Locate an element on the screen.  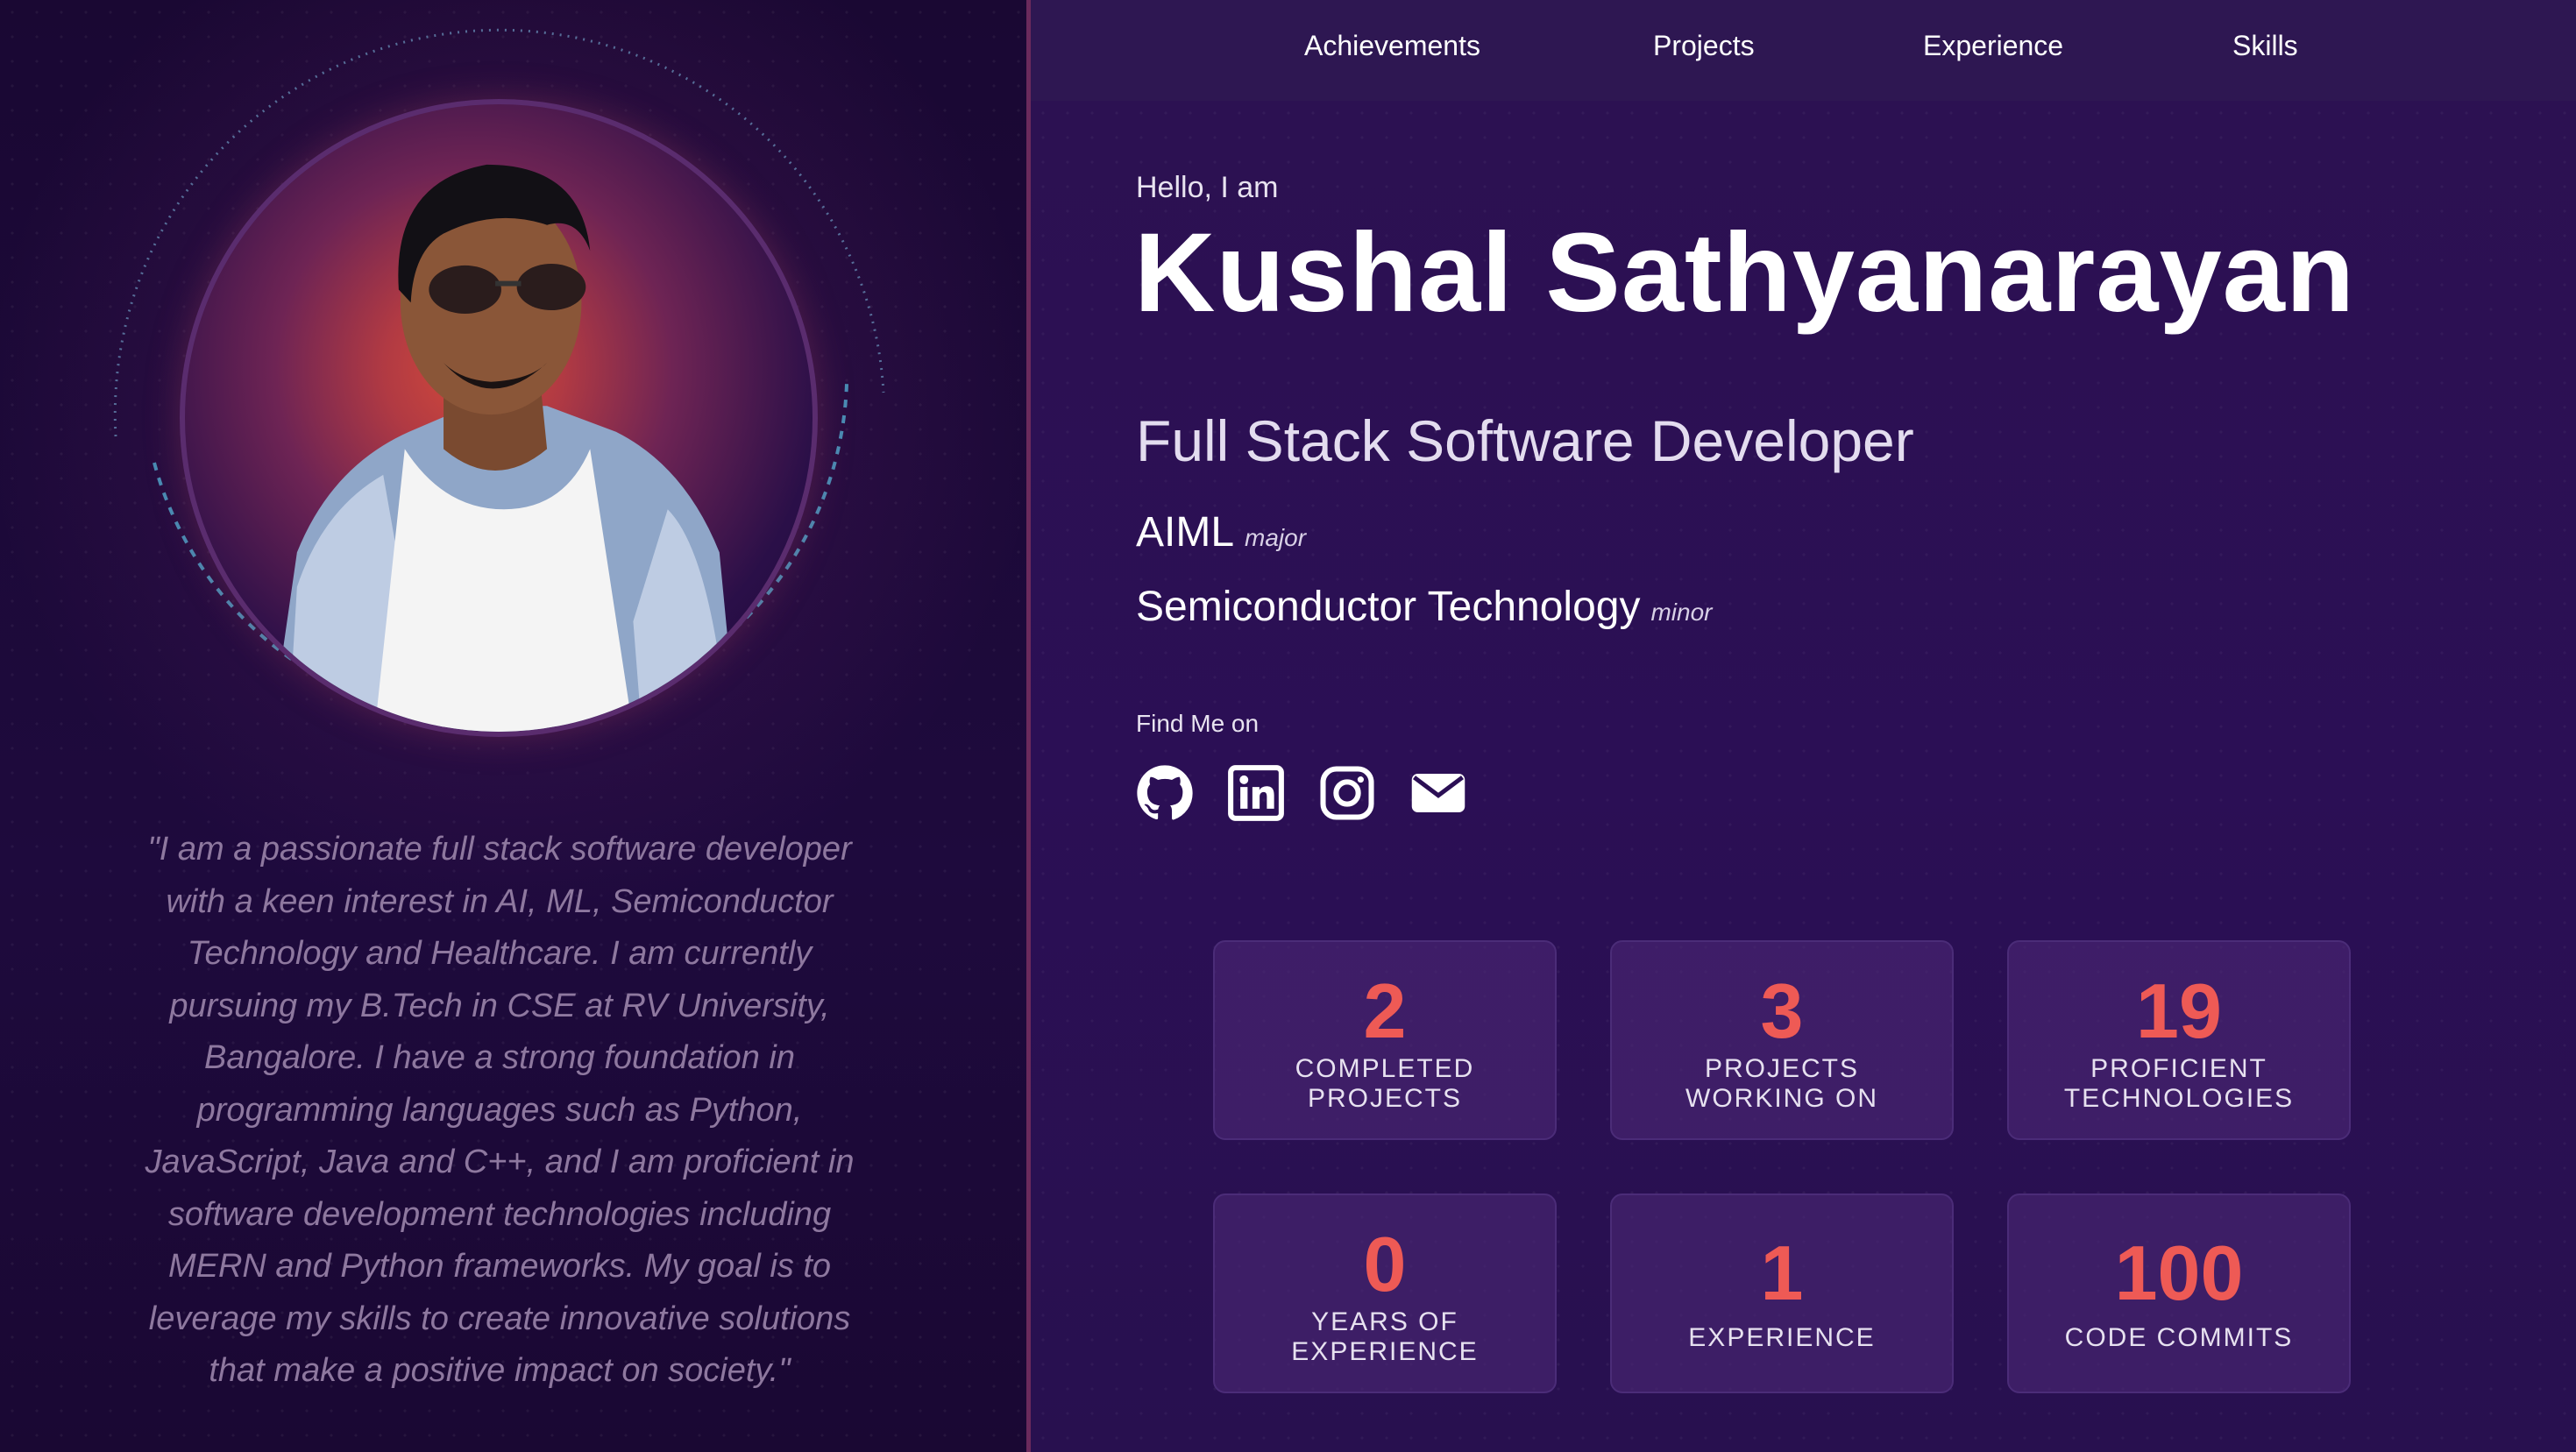
bio-line: programming languages such as Python, is located at coordinates (499, 1110).